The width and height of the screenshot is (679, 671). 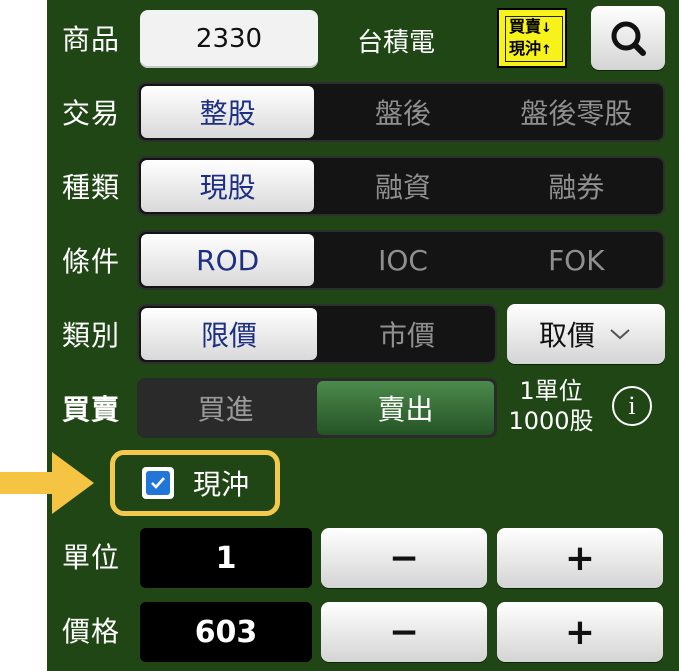 I want to click on pointer-arrow-icon, so click(x=47, y=483).